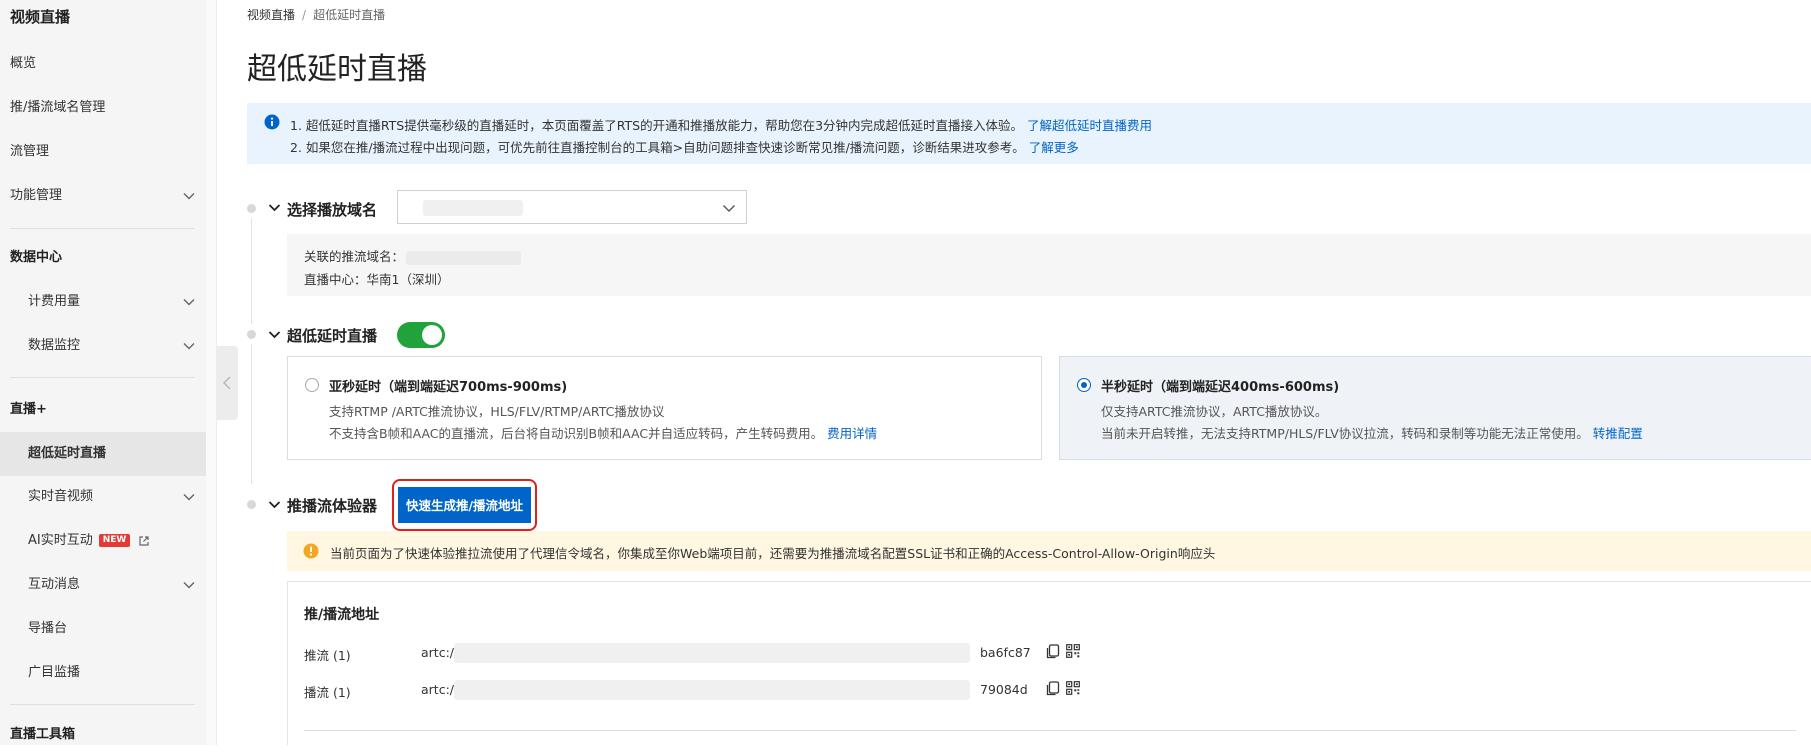 The image size is (1811, 755). I want to click on sidebar-item-stream-management: 流管理, so click(102, 152).